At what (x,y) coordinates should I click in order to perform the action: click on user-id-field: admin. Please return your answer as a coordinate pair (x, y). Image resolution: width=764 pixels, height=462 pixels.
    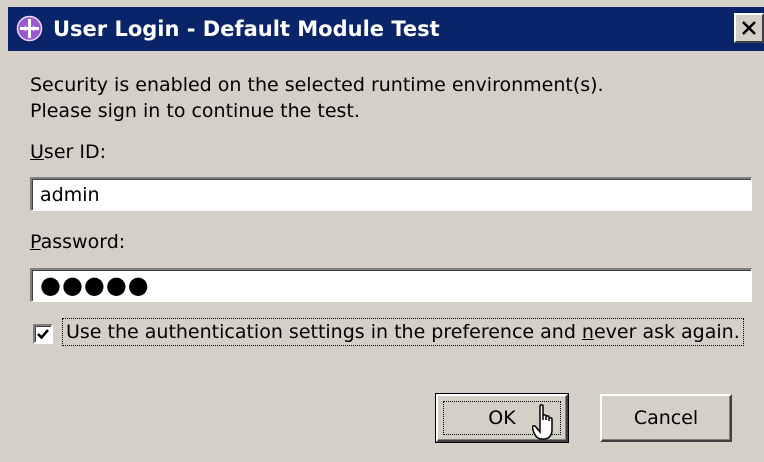
    Looking at the image, I should click on (391, 194).